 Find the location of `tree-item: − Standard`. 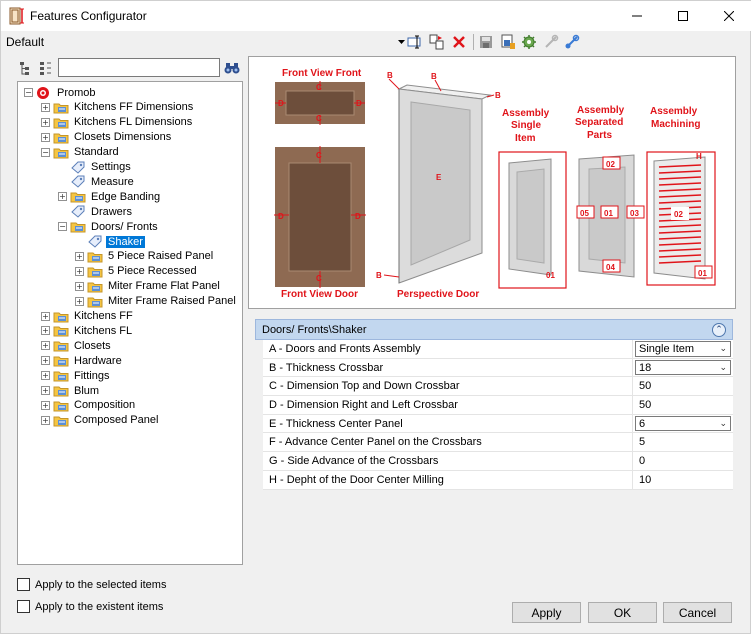

tree-item: − Standard is located at coordinates (81, 152).